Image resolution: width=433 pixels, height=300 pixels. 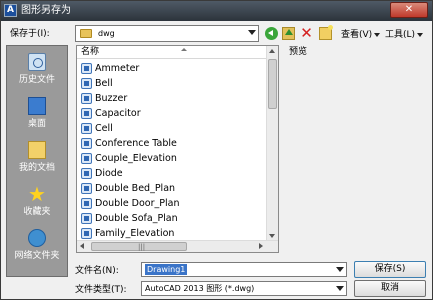 What do you see at coordinates (184, 49) in the screenshot?
I see `sort-arrow-icon` at bounding box center [184, 49].